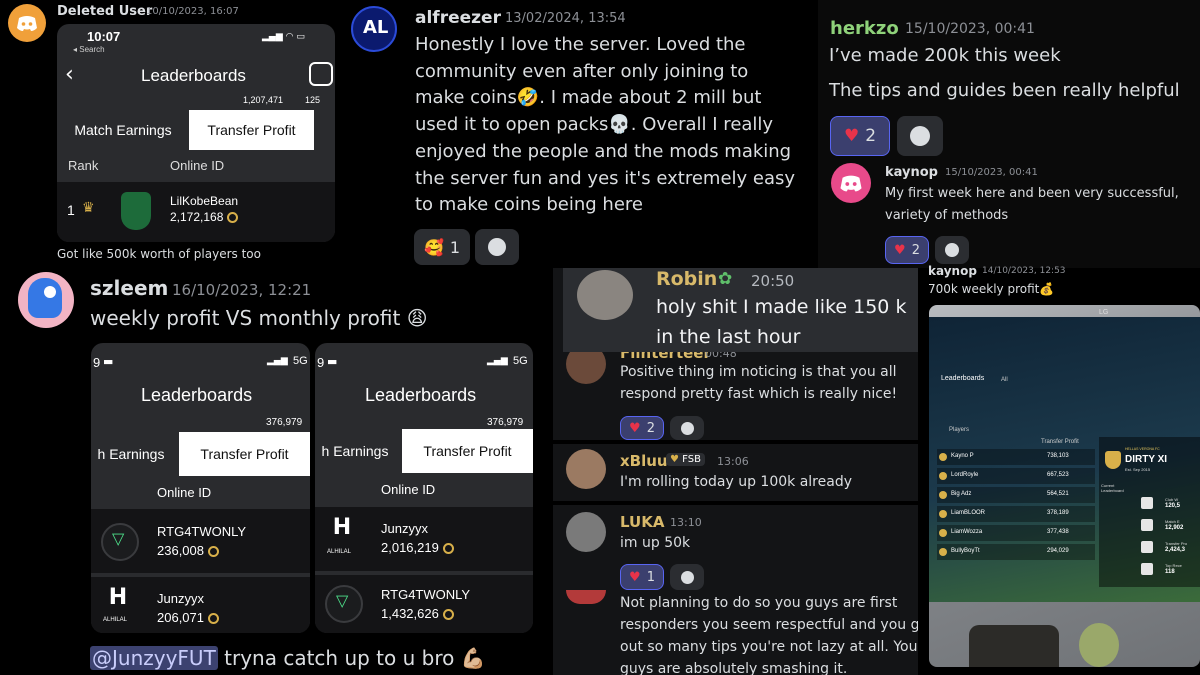 Image resolution: width=1200 pixels, height=675 pixels. What do you see at coordinates (1024, 271) in the screenshot?
I see `timestamp: 14/10/2023, 12:53` at bounding box center [1024, 271].